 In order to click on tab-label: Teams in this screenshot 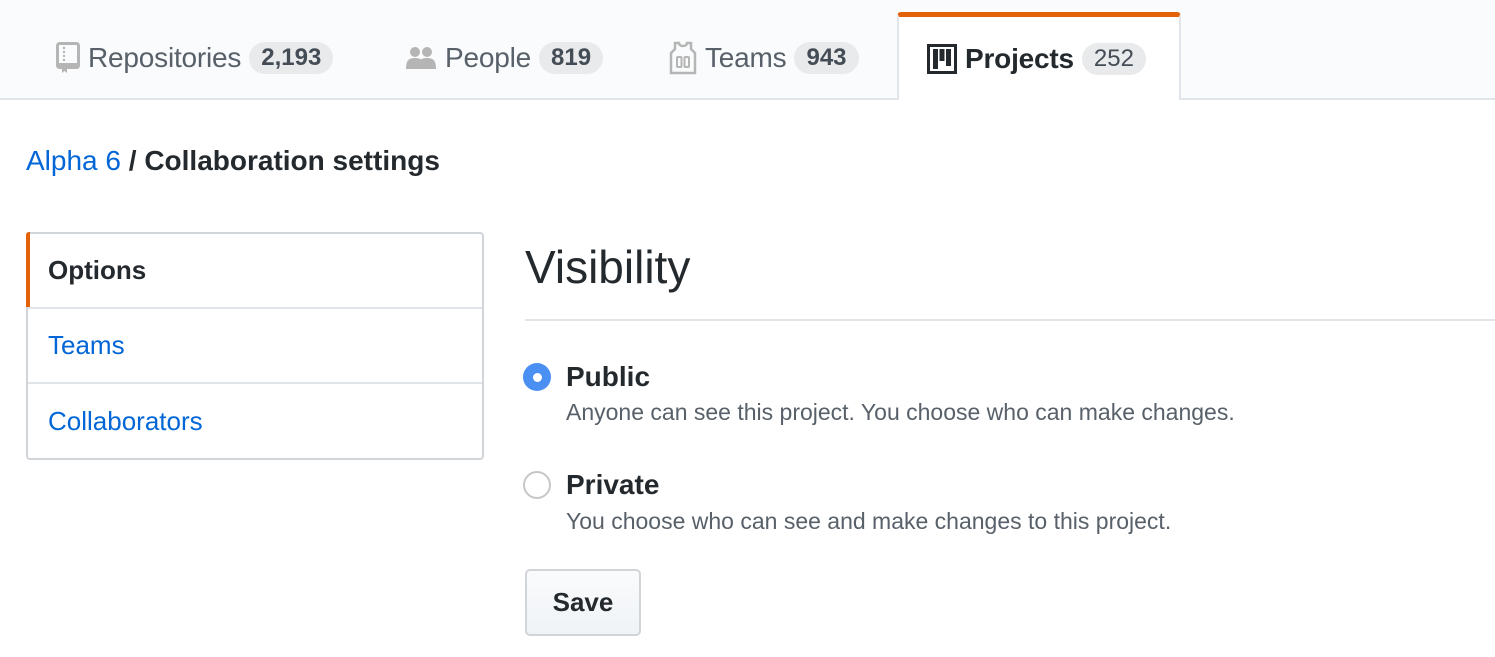, I will do `click(746, 57)`.